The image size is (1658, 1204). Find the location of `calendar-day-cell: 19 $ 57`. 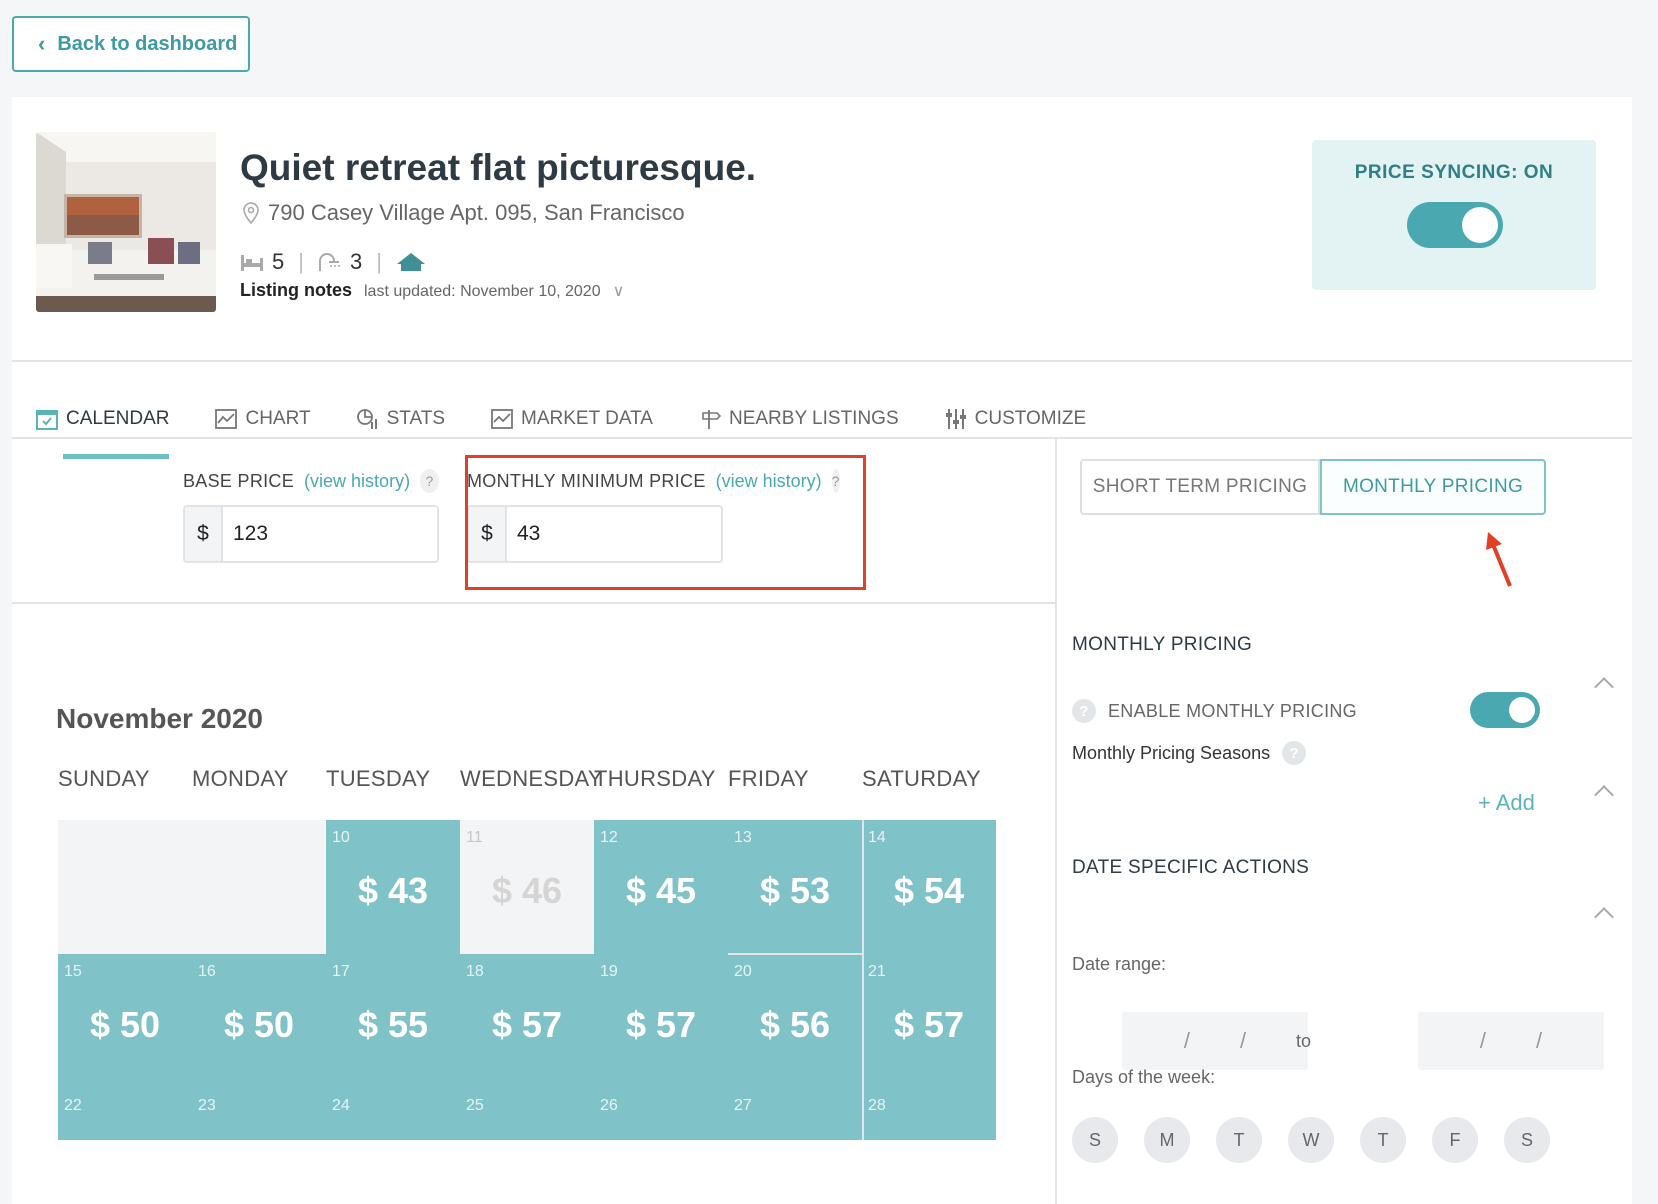

calendar-day-cell: 19 $ 57 is located at coordinates (661, 1021).